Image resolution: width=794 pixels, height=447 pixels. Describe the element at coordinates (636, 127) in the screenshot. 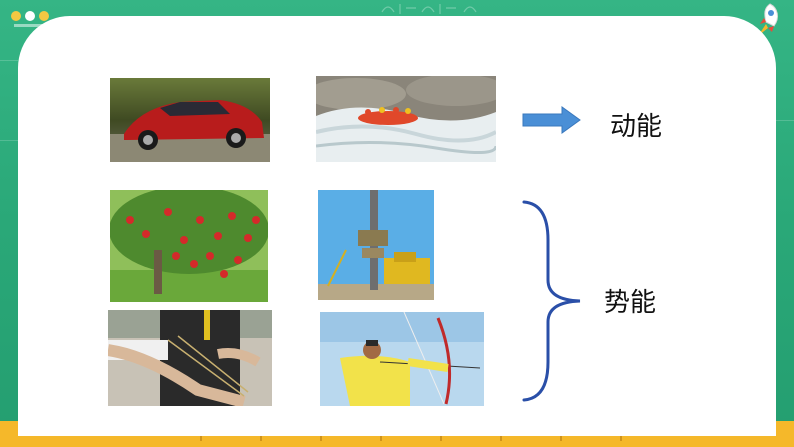

I see `kinetic-energy-label: 动能` at that location.